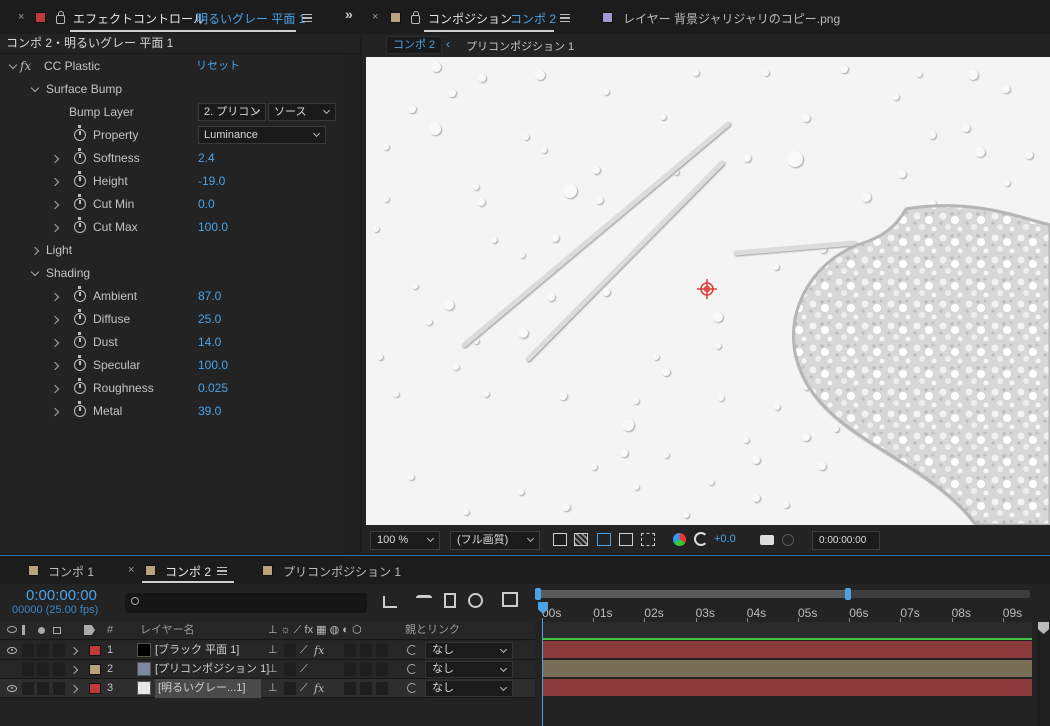 This screenshot has height=726, width=1050. What do you see at coordinates (172, 388) in the screenshot?
I see `param-row-roughness: Roughness 0.025` at bounding box center [172, 388].